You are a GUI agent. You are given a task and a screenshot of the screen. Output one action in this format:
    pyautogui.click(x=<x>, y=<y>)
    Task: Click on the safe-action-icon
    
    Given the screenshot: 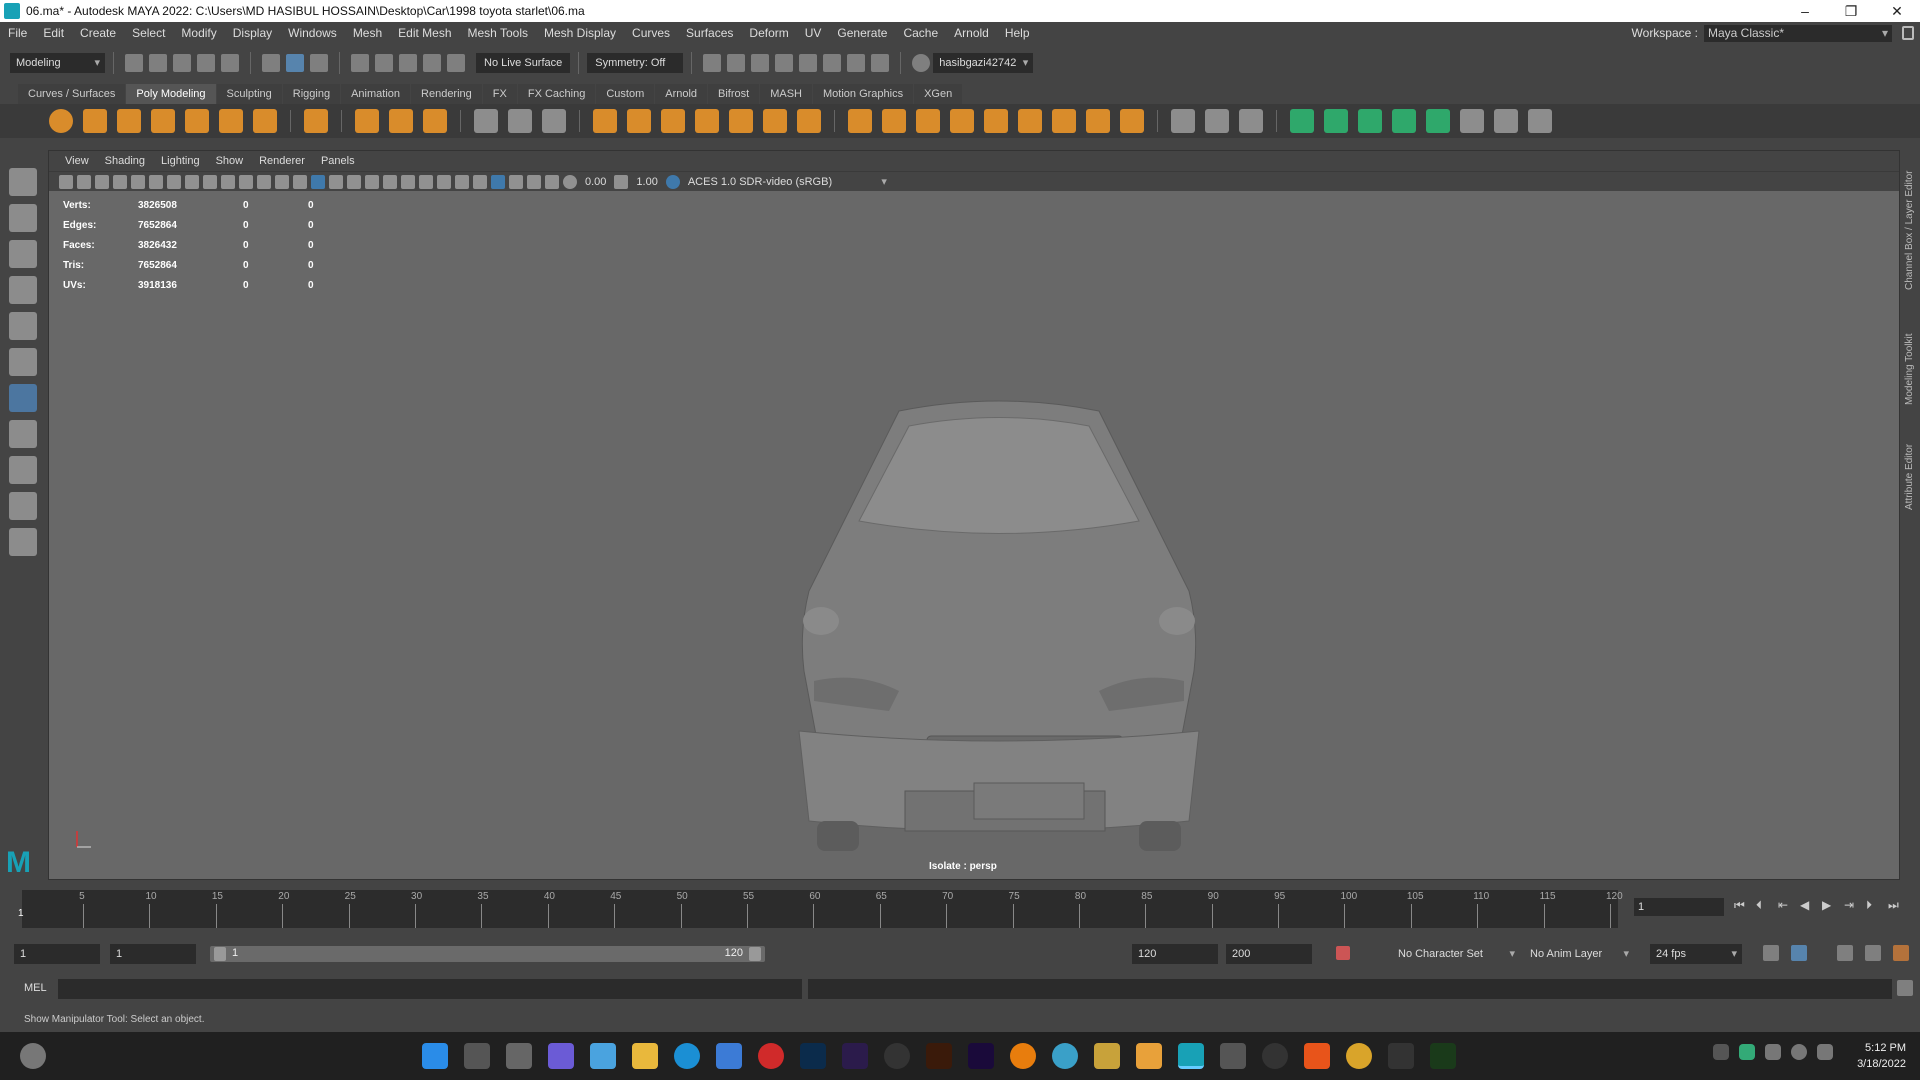 What is the action you would take?
    pyautogui.click(x=264, y=181)
    